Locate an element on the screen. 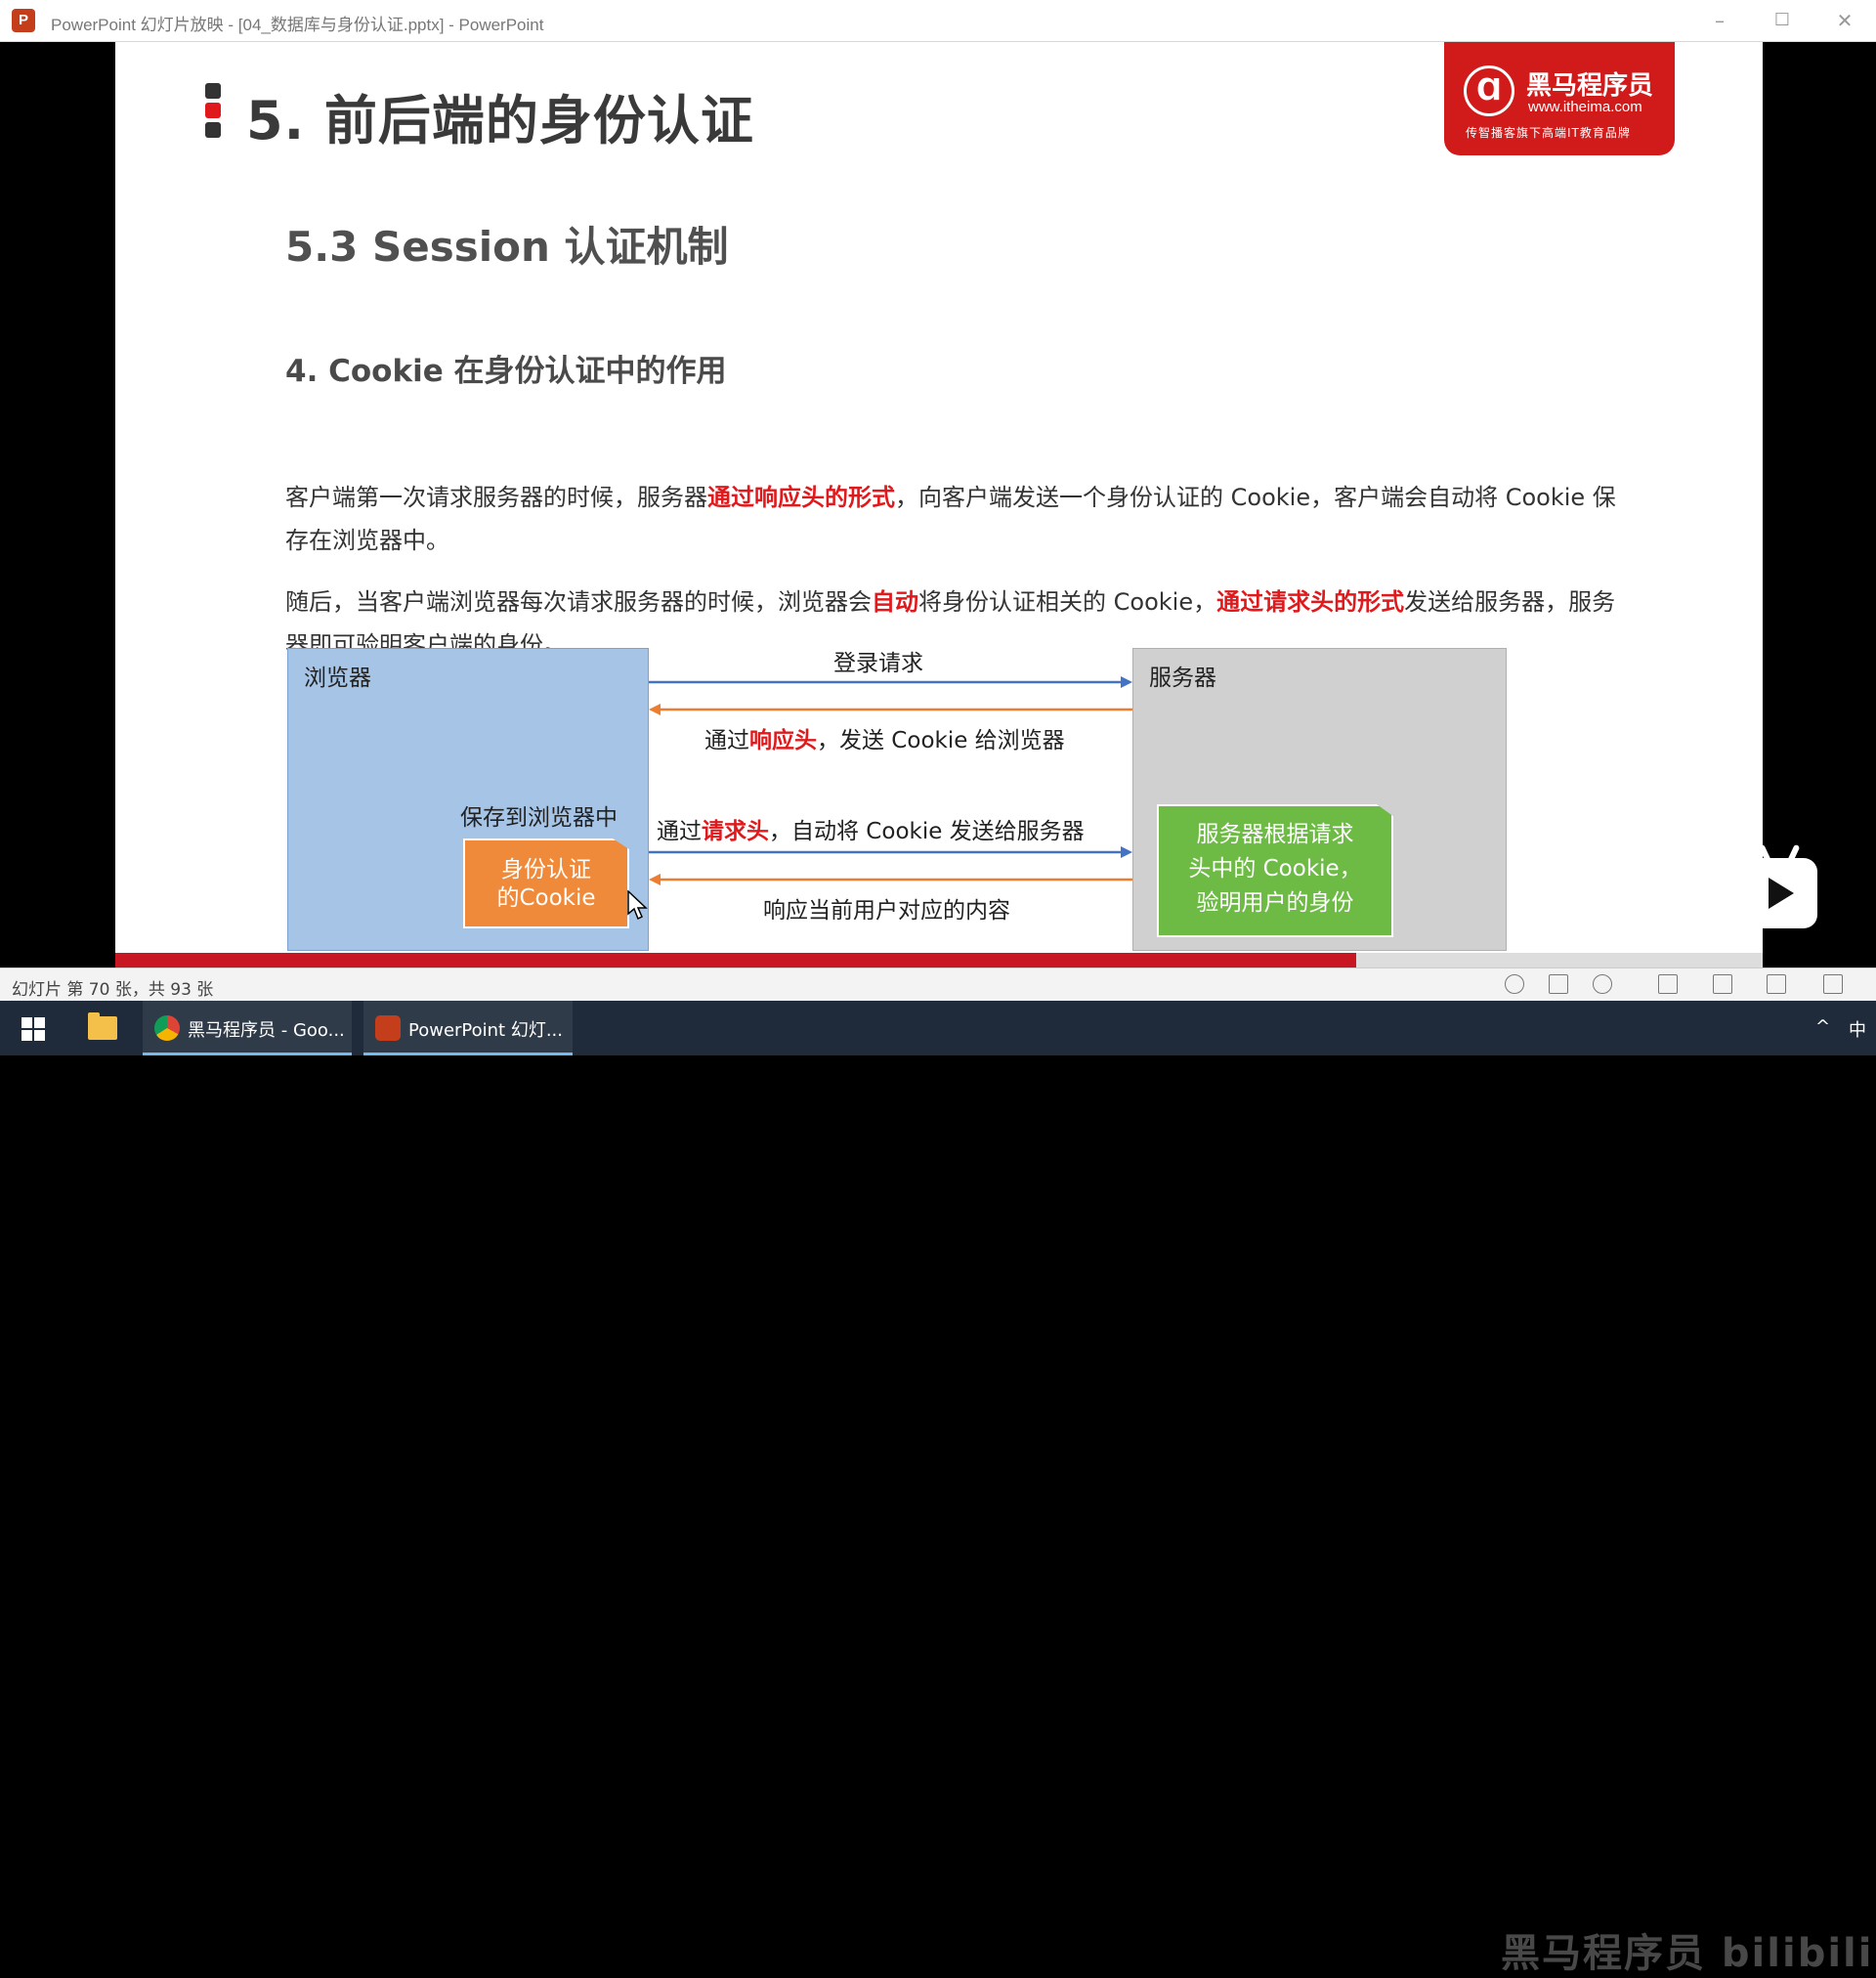  arrow-label-request-header: 通过请求头，自动将 Cookie 发送给服务器 is located at coordinates (871, 829).